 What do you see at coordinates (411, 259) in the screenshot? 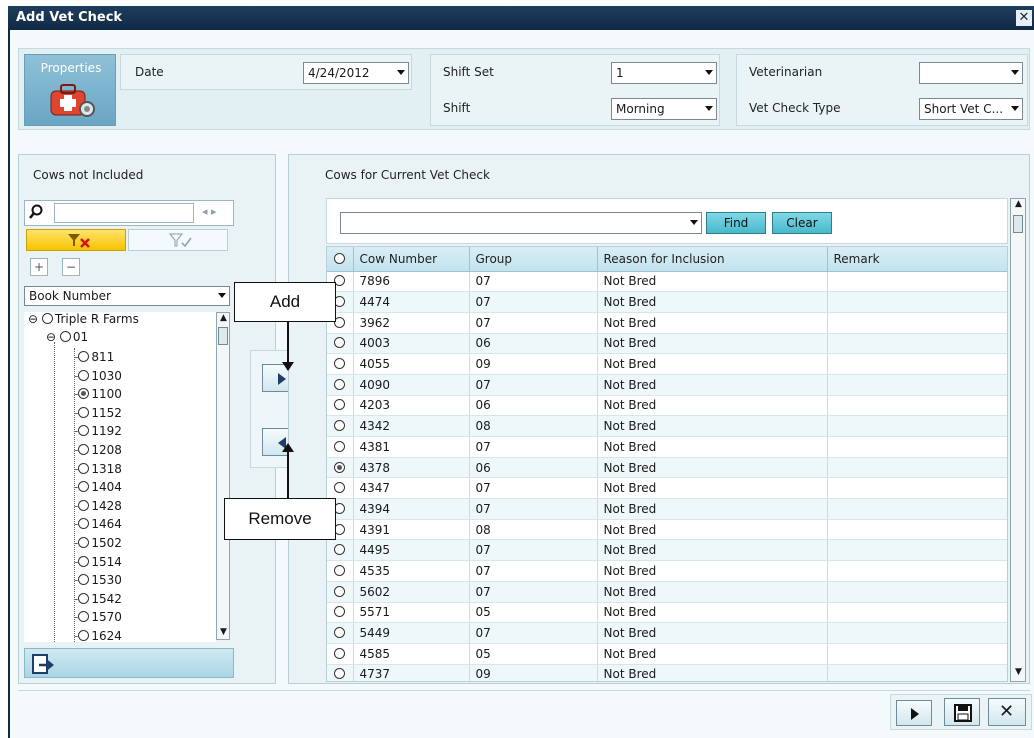
I see `column-header-cow-number: Cow Number` at bounding box center [411, 259].